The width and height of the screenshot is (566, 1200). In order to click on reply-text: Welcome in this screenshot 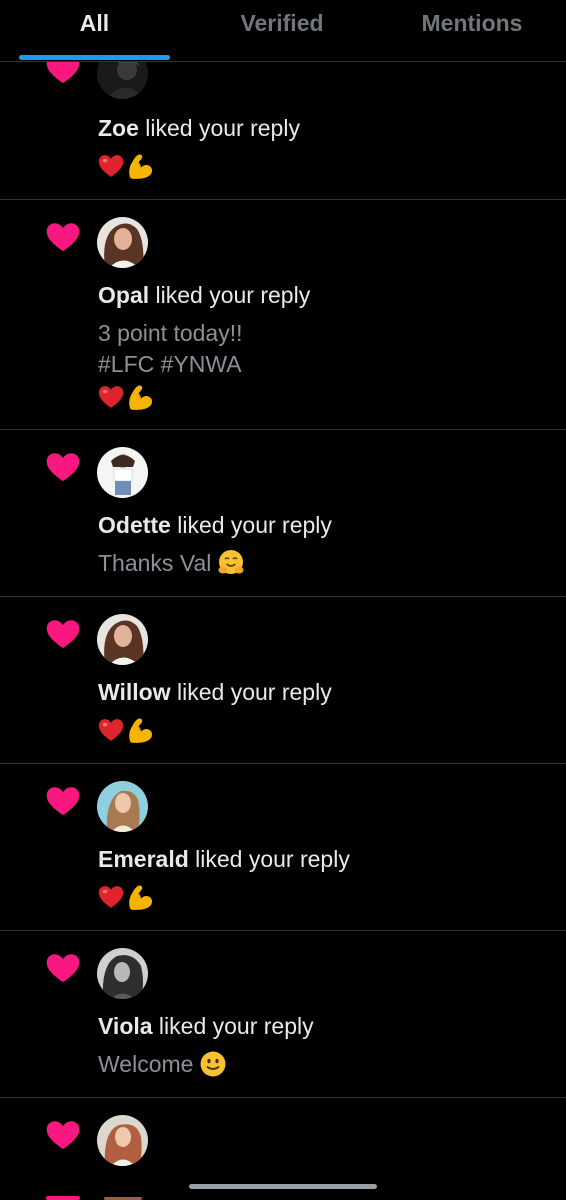, I will do `click(162, 1064)`.